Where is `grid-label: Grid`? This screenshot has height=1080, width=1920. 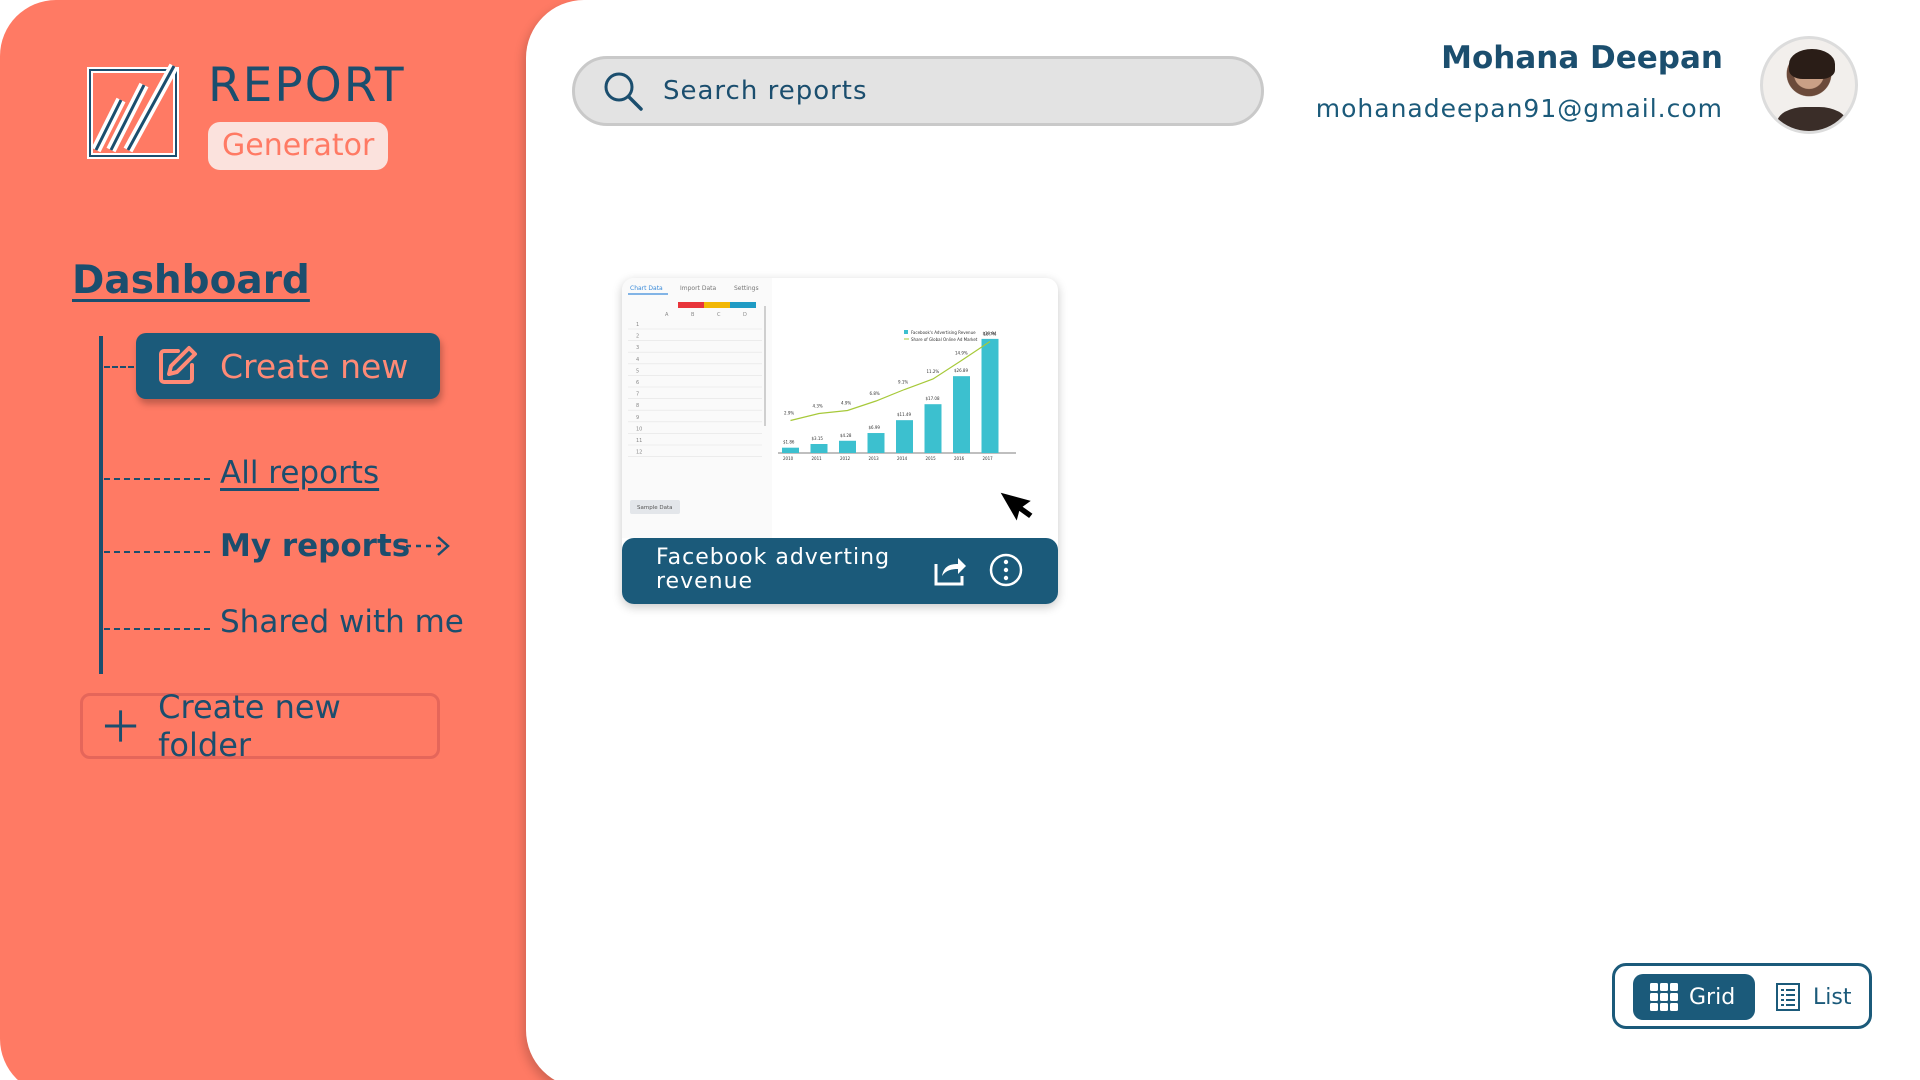 grid-label: Grid is located at coordinates (1712, 997).